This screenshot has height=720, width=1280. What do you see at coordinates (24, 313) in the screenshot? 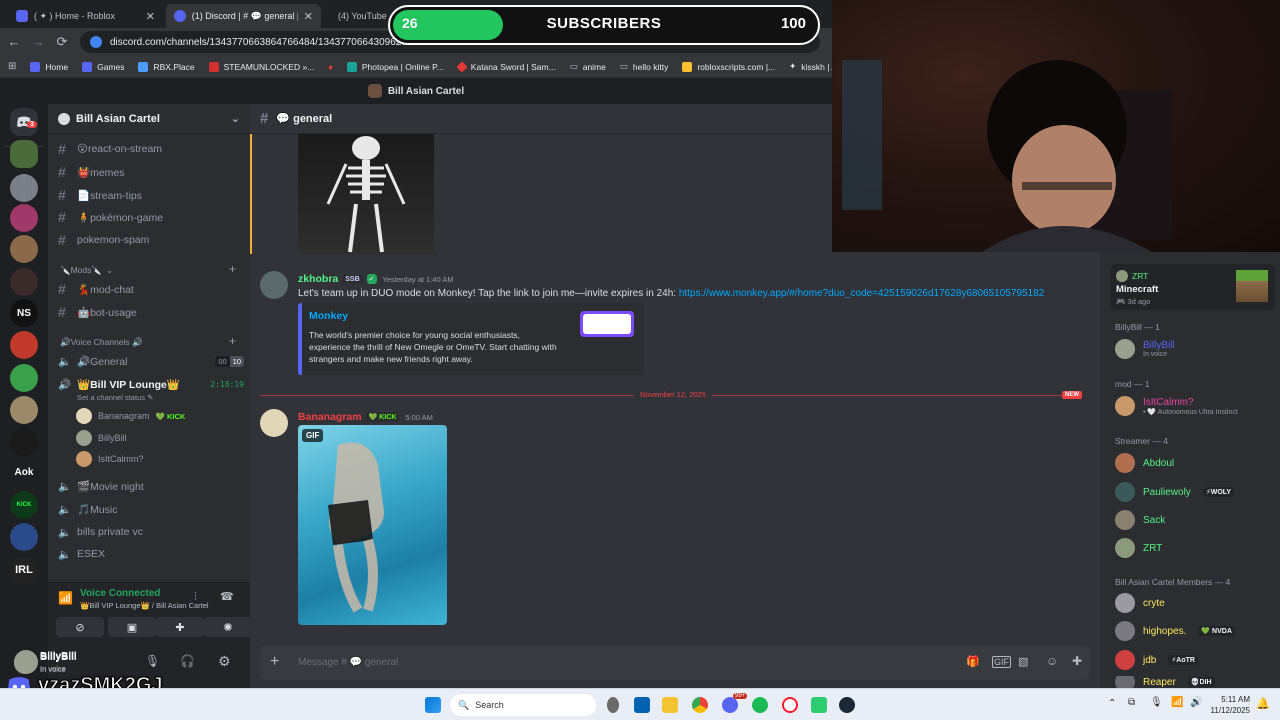
I see `server-ns: NS` at bounding box center [24, 313].